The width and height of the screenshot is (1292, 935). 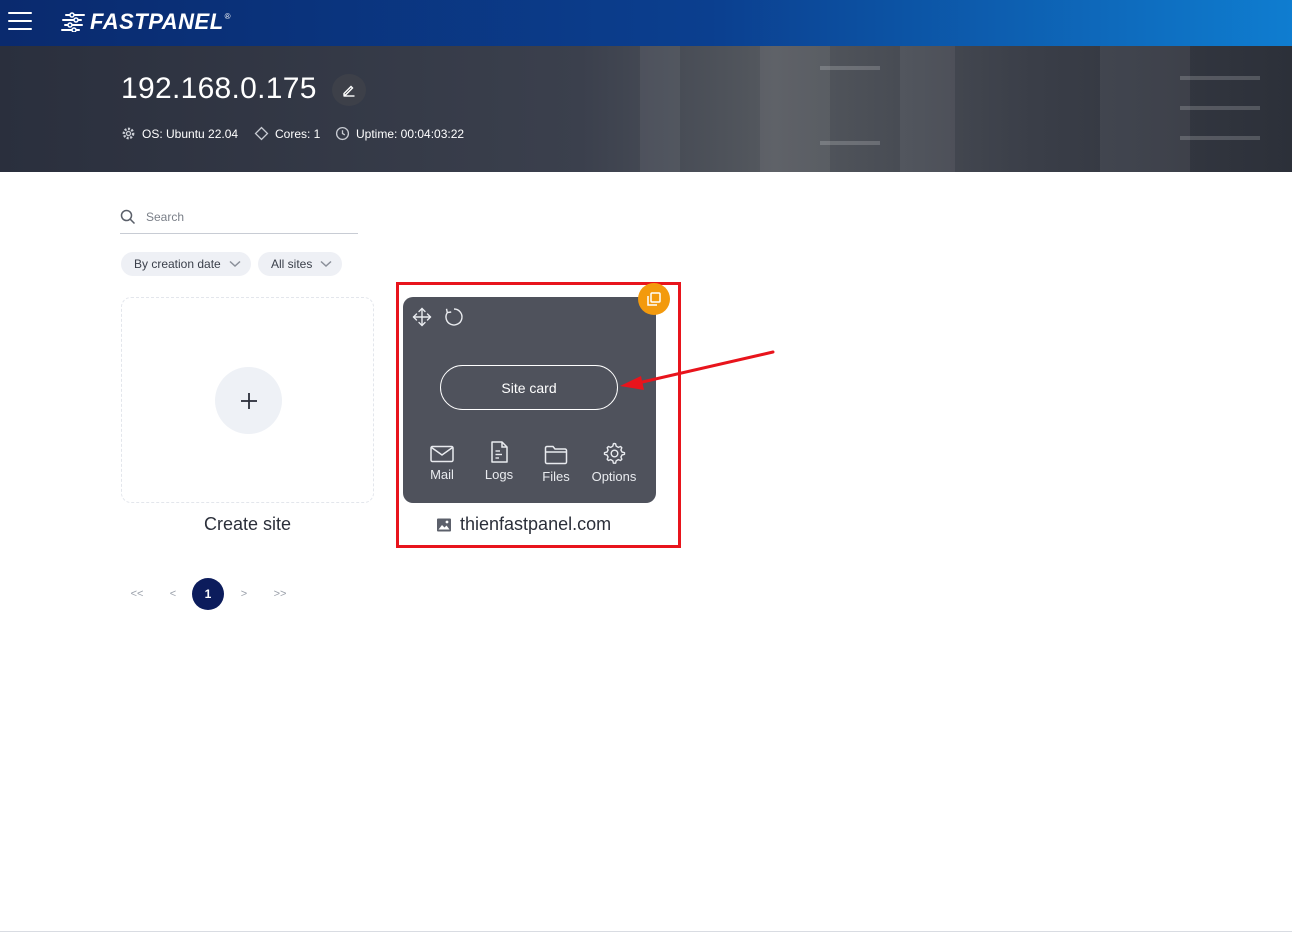 I want to click on edit-server-name-button, so click(x=349, y=90).